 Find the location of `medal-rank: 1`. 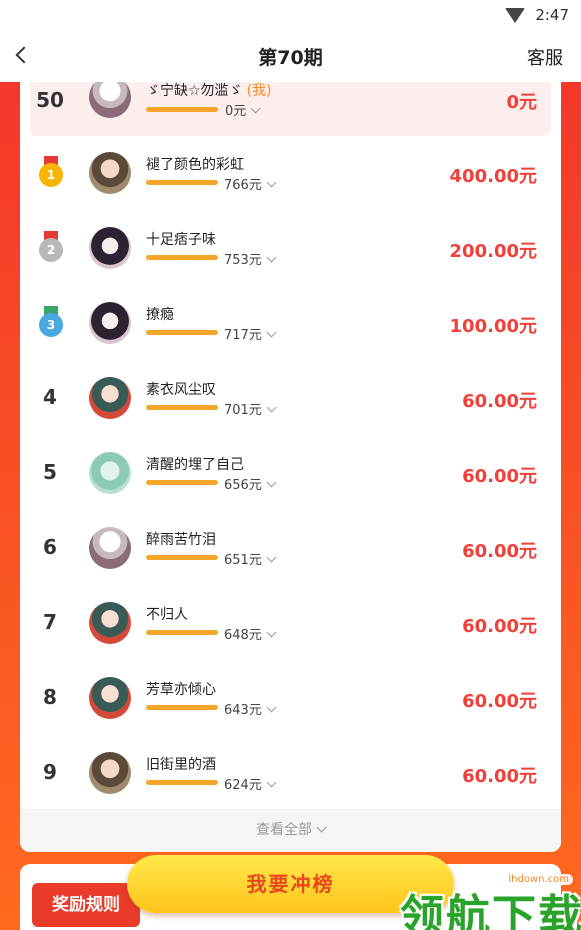

medal-rank: 1 is located at coordinates (51, 175).